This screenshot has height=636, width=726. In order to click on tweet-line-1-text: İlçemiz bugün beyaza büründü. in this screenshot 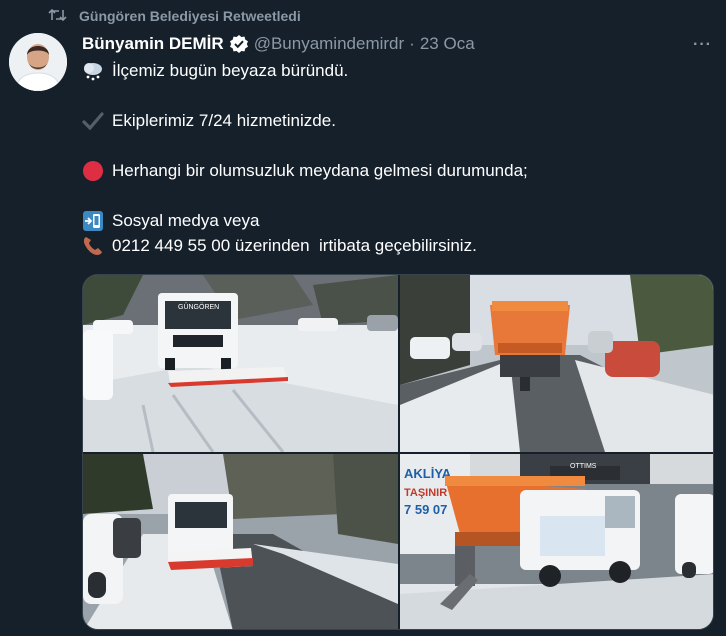, I will do `click(230, 70)`.